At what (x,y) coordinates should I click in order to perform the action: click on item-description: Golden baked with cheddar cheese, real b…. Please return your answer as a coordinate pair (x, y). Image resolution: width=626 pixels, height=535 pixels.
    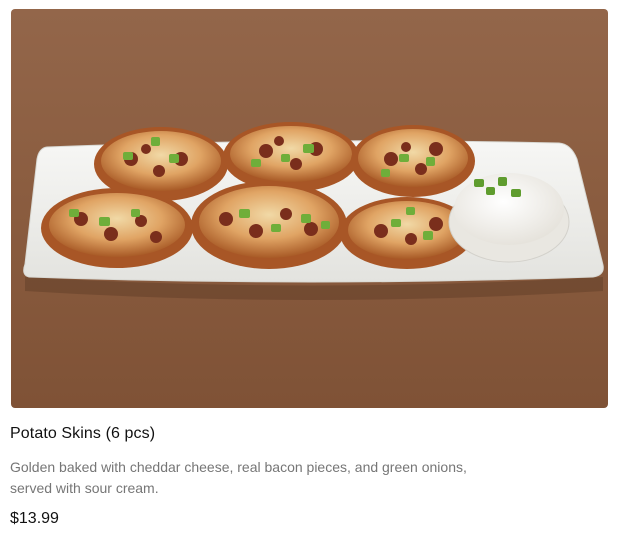
    Looking at the image, I should click on (238, 477).